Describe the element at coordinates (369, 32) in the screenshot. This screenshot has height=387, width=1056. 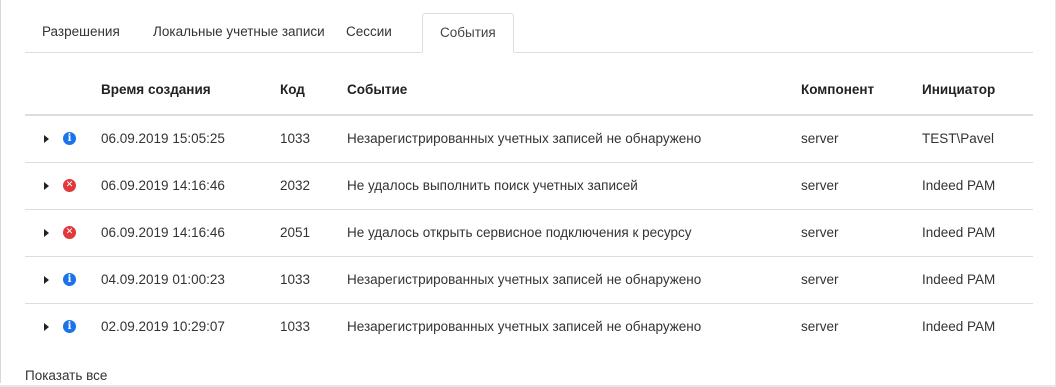
I see `tab-sessions: Сессии` at that location.